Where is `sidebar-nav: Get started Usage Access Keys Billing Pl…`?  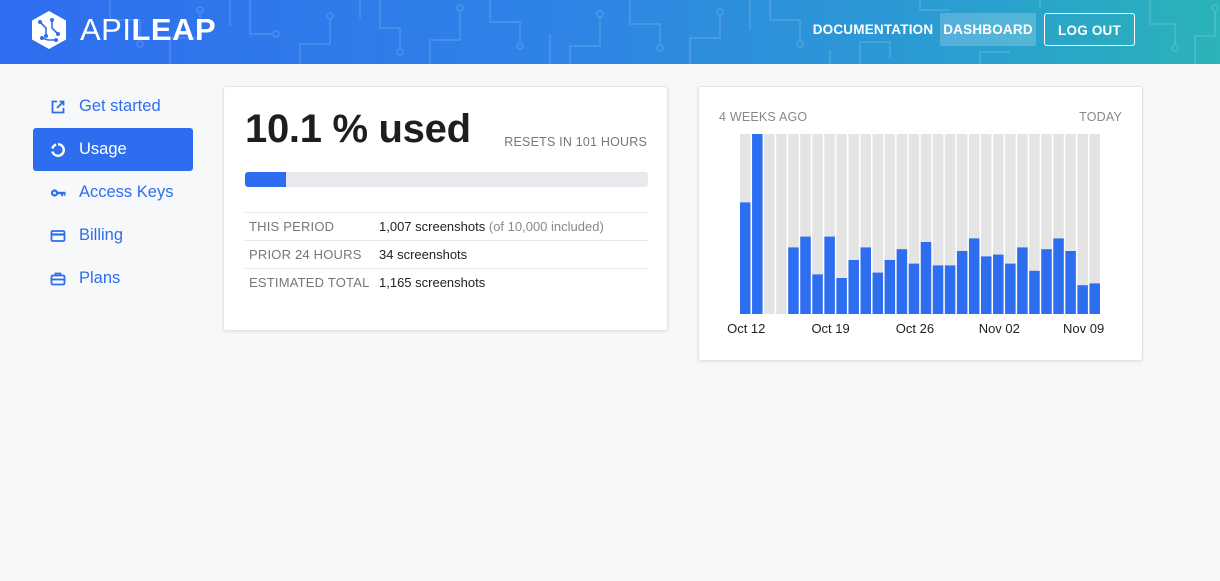
sidebar-nav: Get started Usage Access Keys Billing Pl… is located at coordinates (113, 192).